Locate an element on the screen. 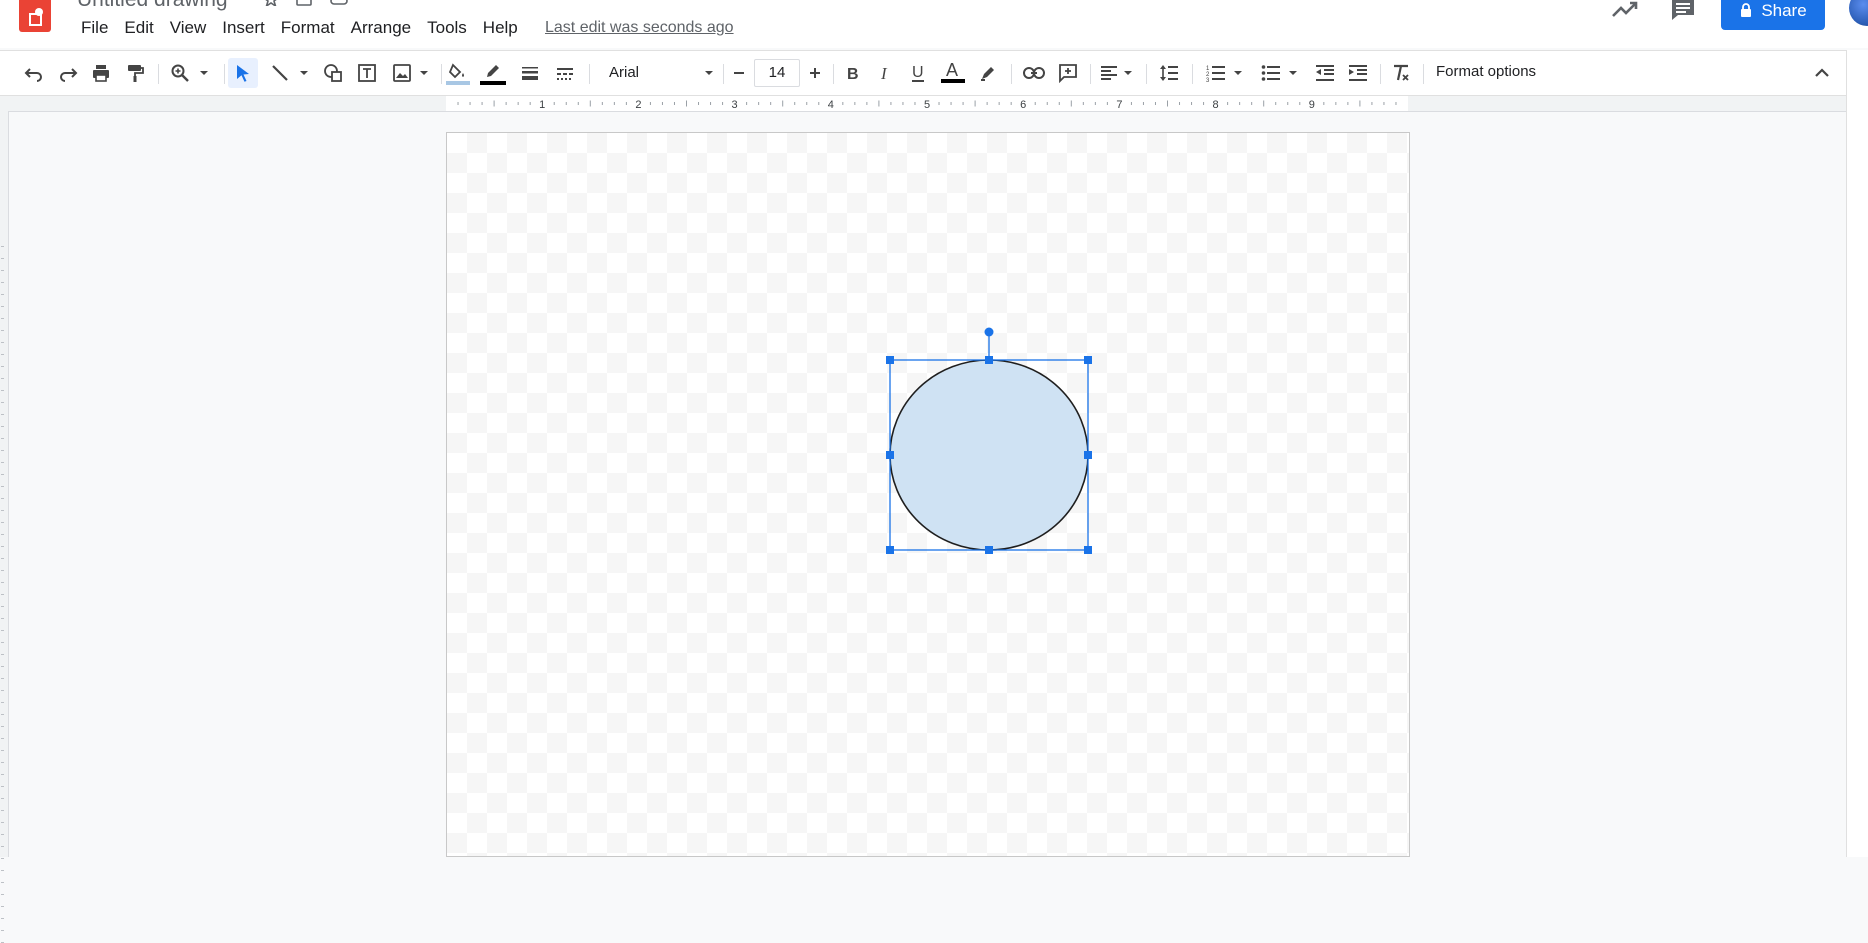 The height and width of the screenshot is (943, 1868). star-icon is located at coordinates (271, 3).